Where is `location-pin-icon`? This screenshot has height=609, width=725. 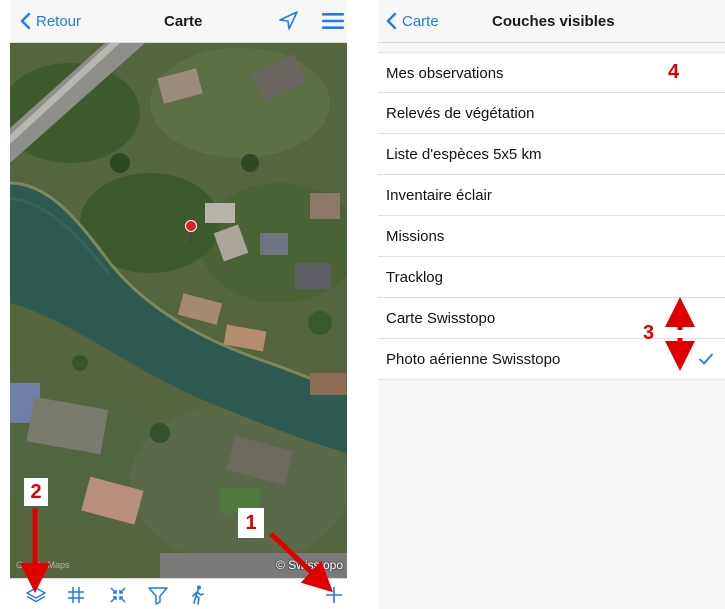
location-pin-icon is located at coordinates (191, 226).